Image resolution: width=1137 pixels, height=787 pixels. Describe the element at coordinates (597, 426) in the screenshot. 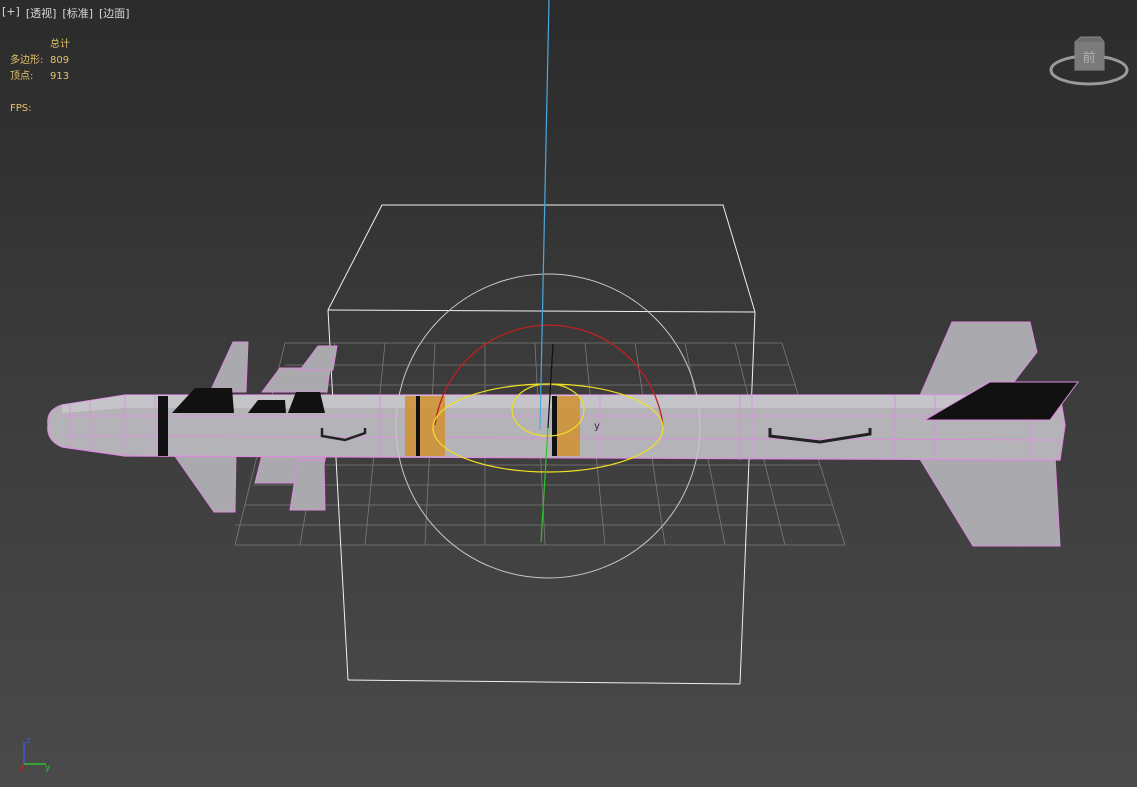

I see `gizmo-axis-y-label: y` at that location.